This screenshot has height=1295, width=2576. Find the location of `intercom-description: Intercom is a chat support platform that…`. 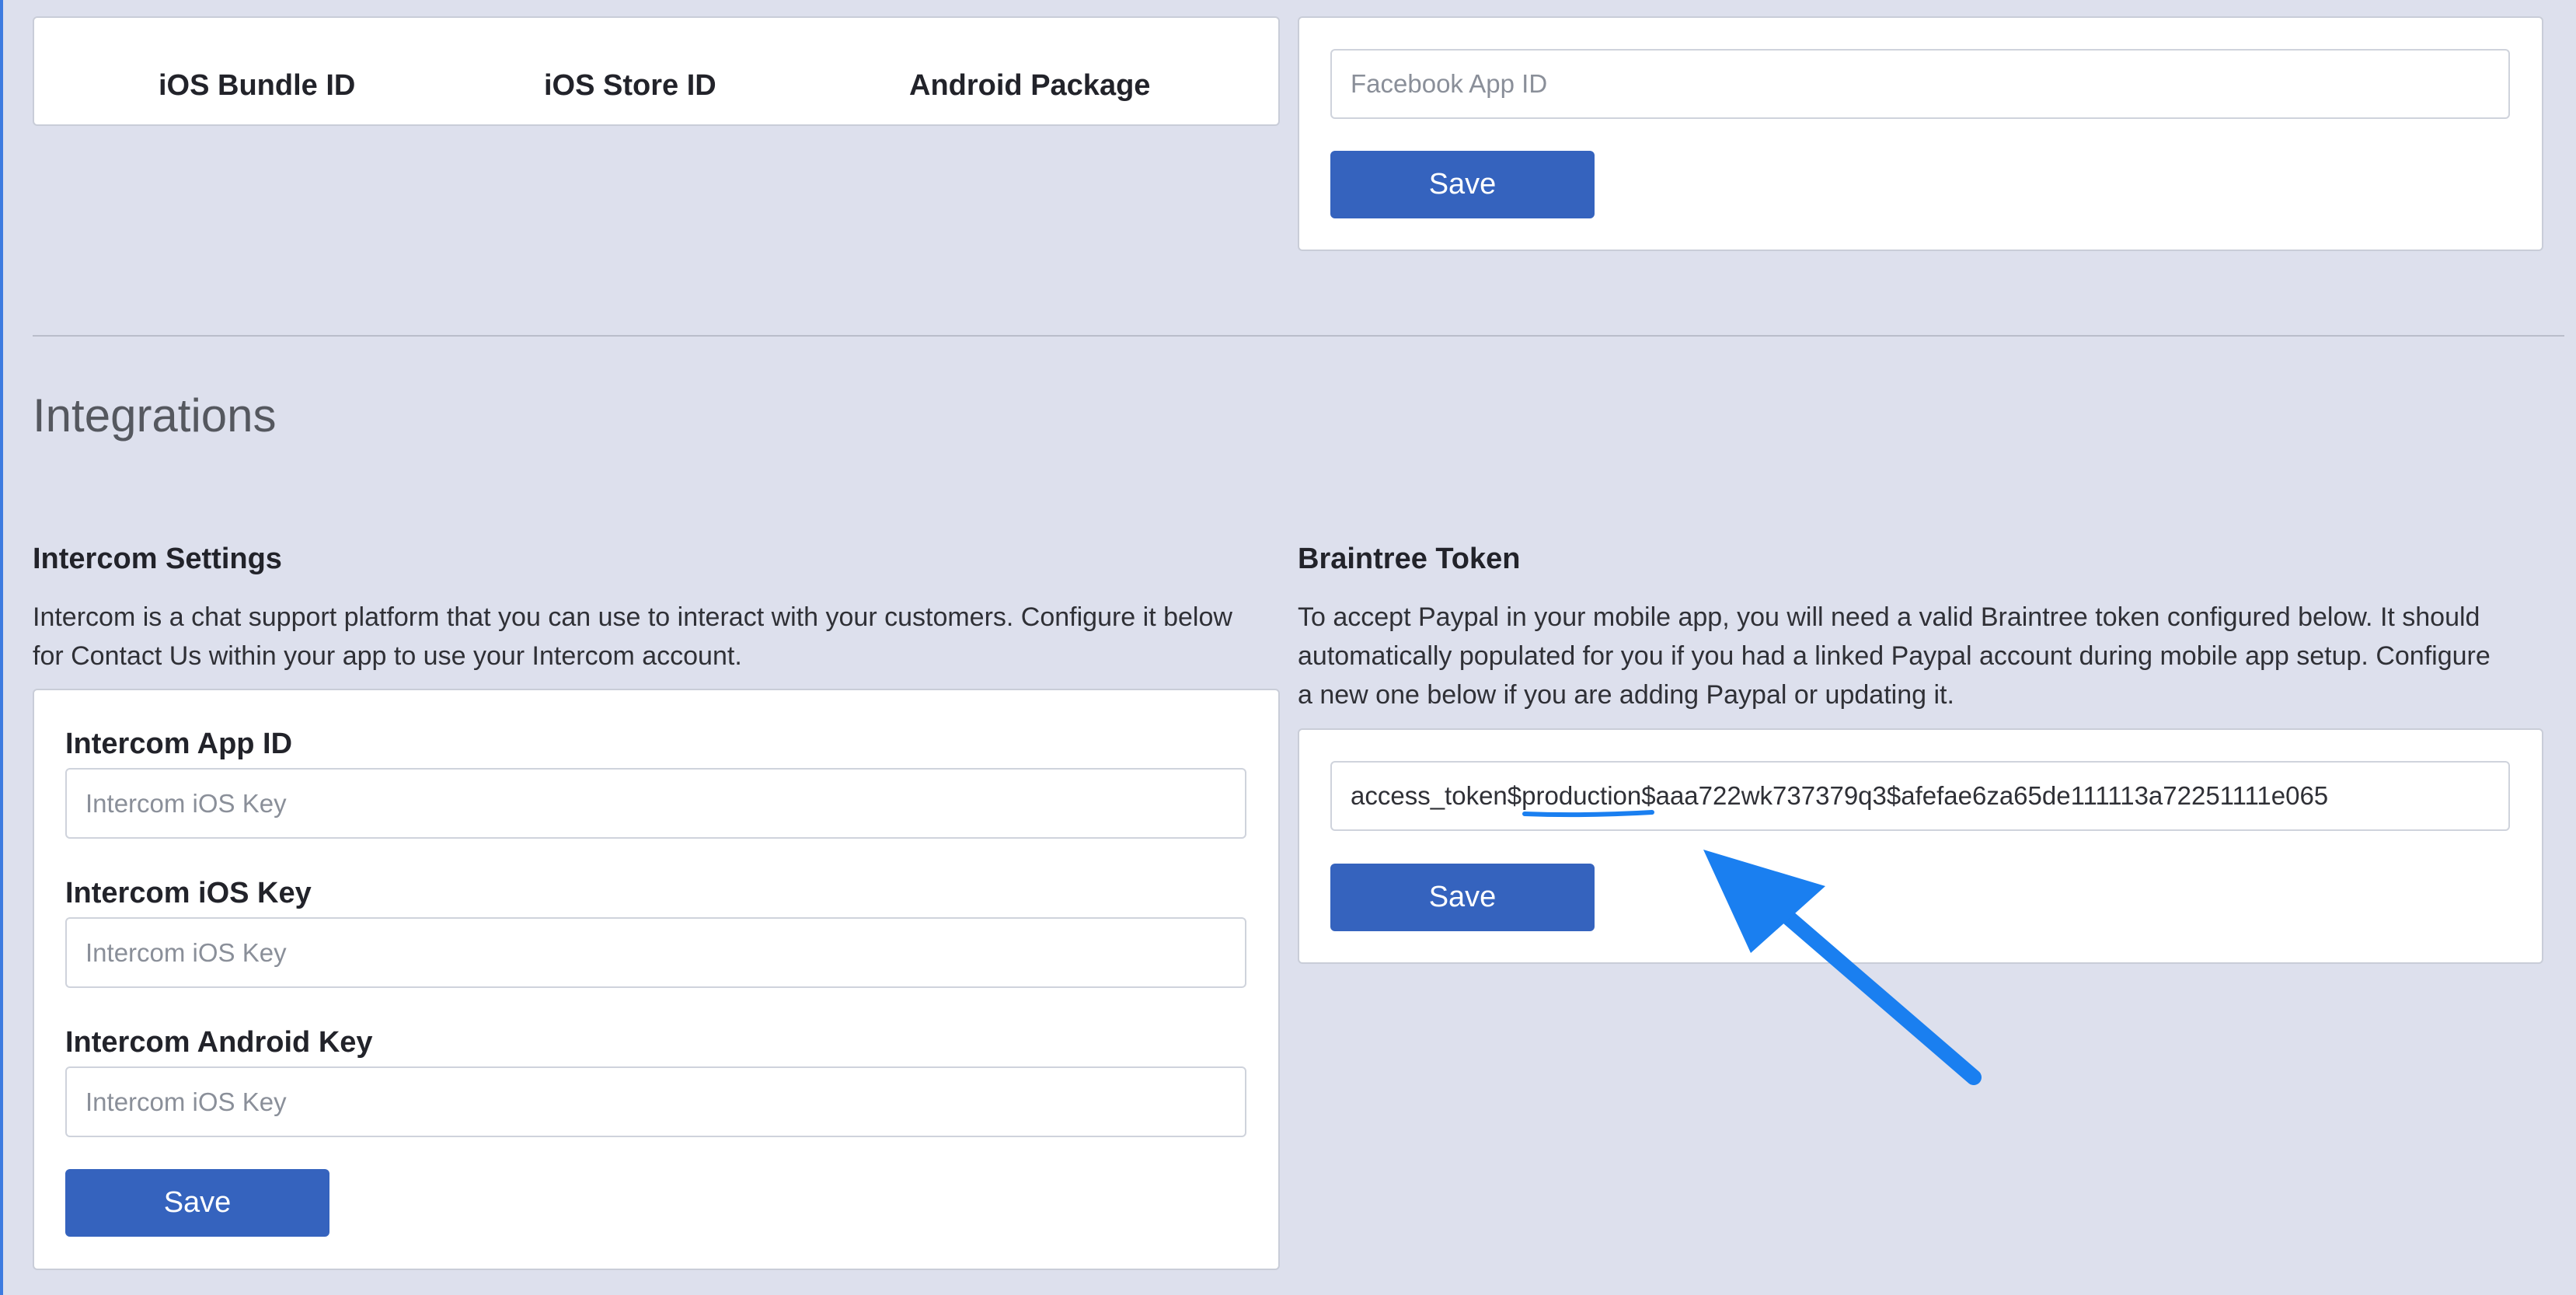

intercom-description: Intercom is a chat support platform that… is located at coordinates (658, 636).